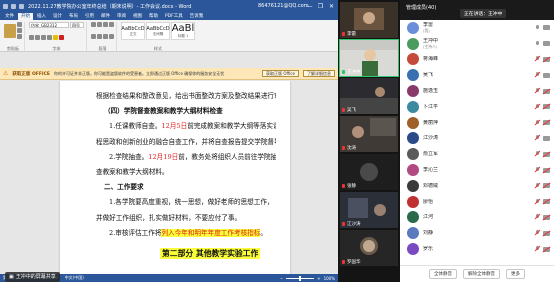  Describe the element at coordinates (57, 16) in the screenshot. I see `tab-design: 设计` at that location.